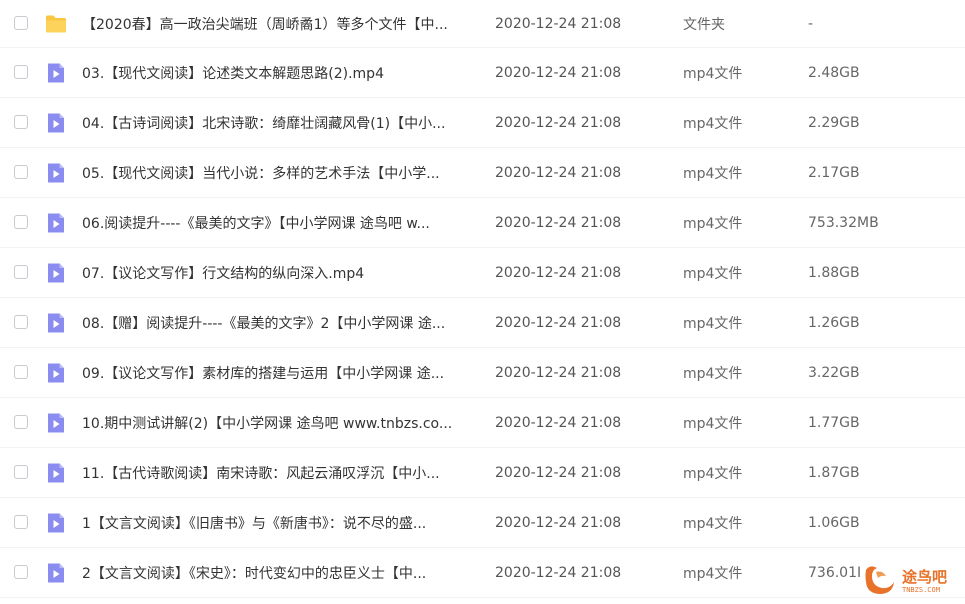  What do you see at coordinates (834, 472) in the screenshot?
I see `file-size: 1.87GB` at bounding box center [834, 472].